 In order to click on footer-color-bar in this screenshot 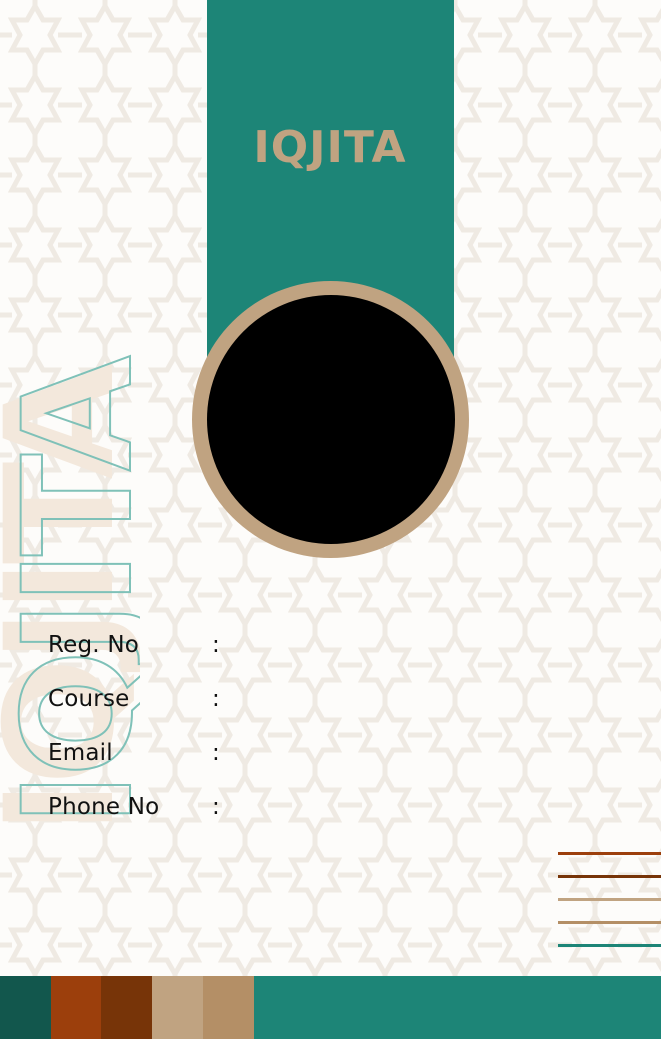, I will do `click(330, 1007)`.